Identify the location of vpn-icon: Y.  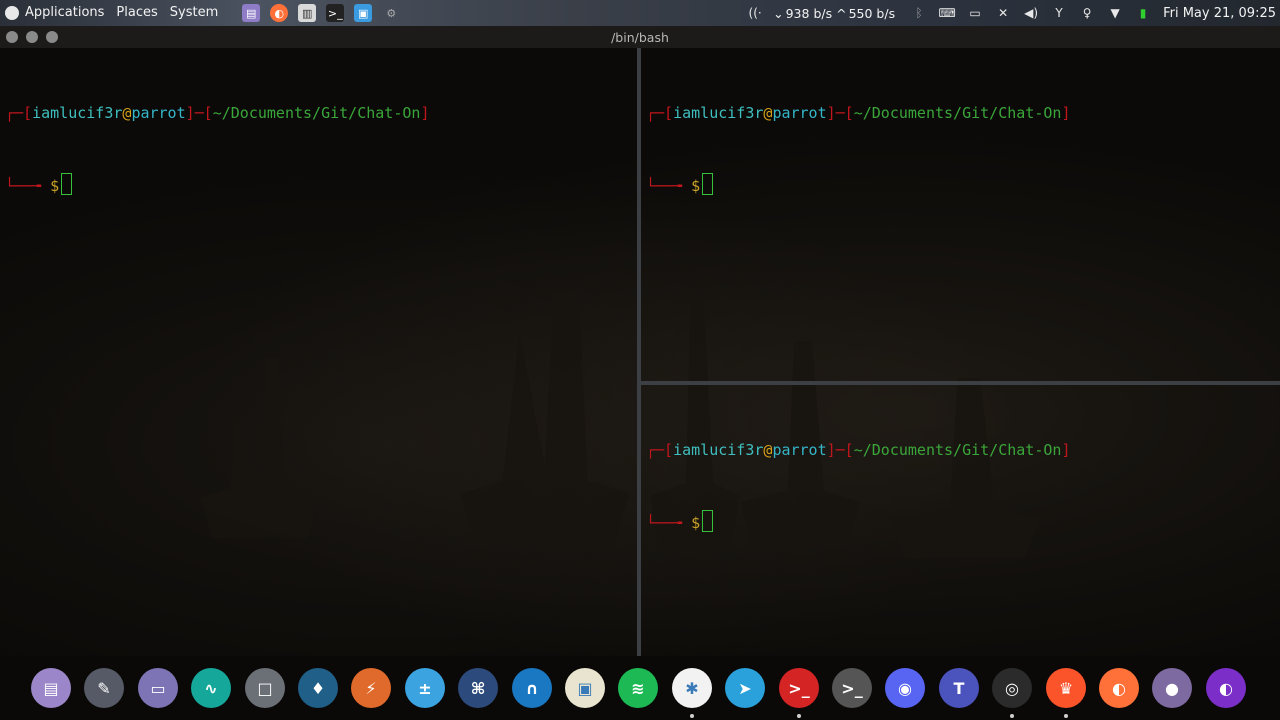
(1059, 13).